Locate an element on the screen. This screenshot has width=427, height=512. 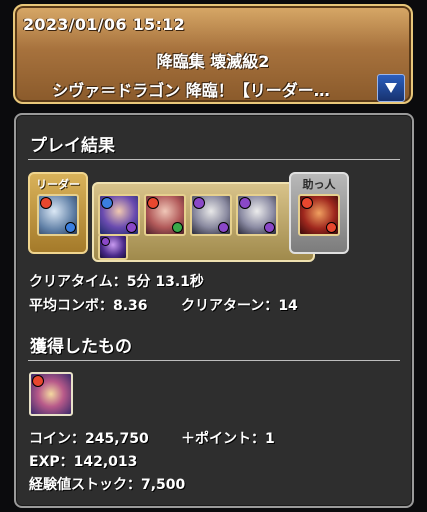
exp-stock-reward: 経験値ストック：7,500 is located at coordinates (107, 484).